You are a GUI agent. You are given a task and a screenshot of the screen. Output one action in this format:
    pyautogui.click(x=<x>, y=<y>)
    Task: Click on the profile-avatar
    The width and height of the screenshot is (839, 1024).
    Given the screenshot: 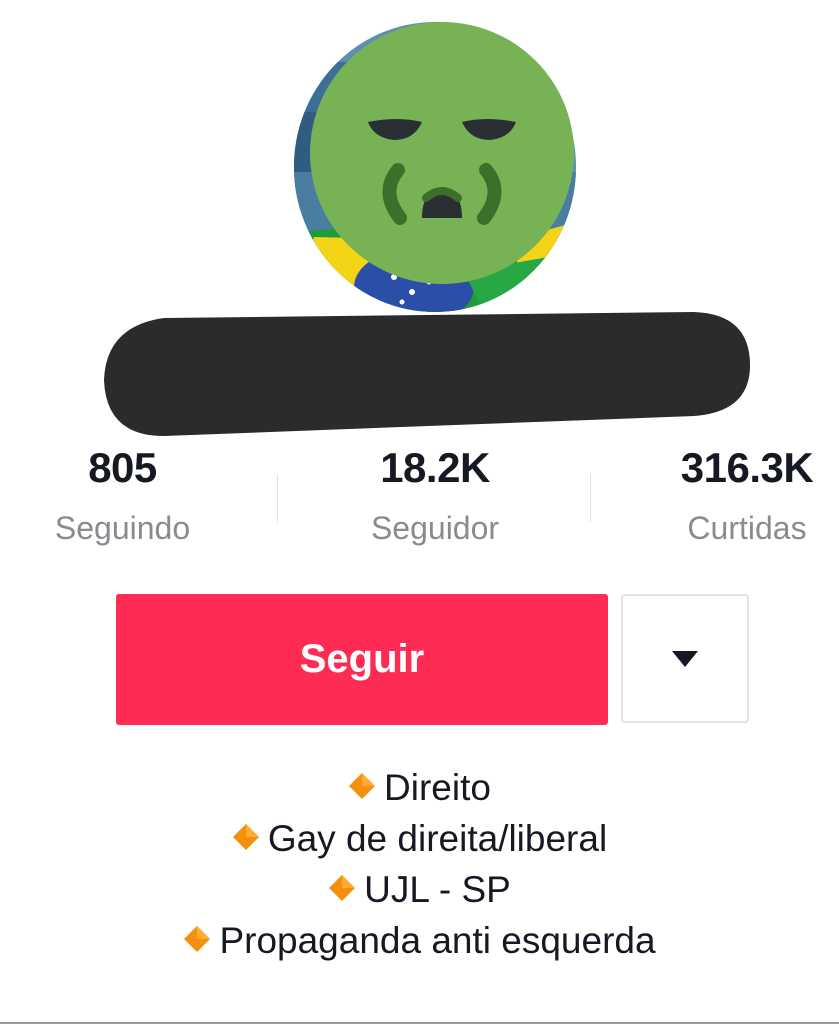 What is the action you would take?
    pyautogui.click(x=435, y=167)
    